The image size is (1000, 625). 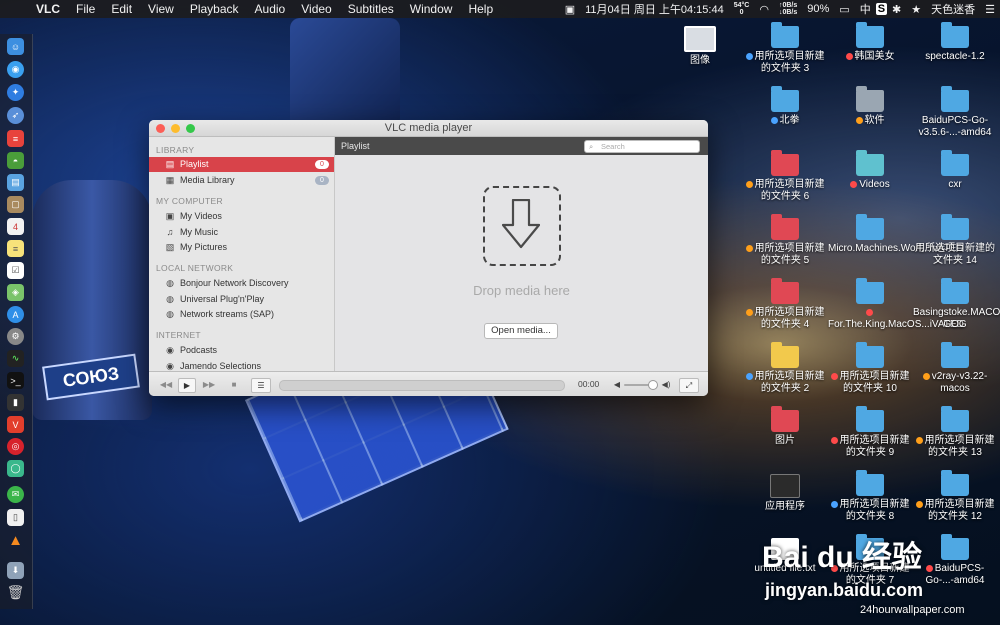 I want to click on desktop-icon: 北拳, so click(x=785, y=106).